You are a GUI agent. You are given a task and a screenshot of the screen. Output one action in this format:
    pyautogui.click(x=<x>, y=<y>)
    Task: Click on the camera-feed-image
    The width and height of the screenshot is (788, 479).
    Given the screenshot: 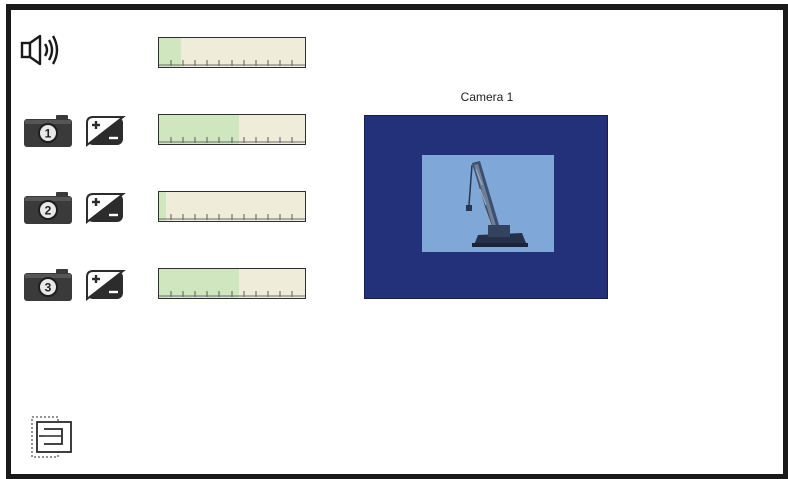 What is the action you would take?
    pyautogui.click(x=488, y=203)
    